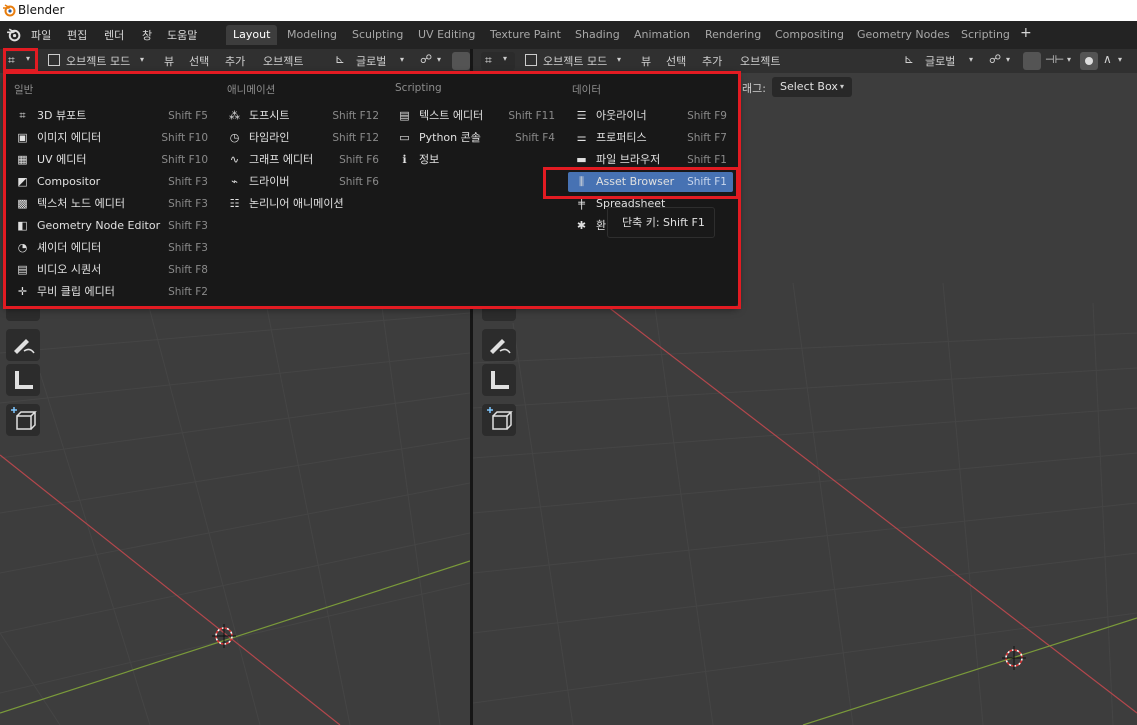  I want to click on transform-orientation-dropdown-right: 글로벌, so click(940, 61).